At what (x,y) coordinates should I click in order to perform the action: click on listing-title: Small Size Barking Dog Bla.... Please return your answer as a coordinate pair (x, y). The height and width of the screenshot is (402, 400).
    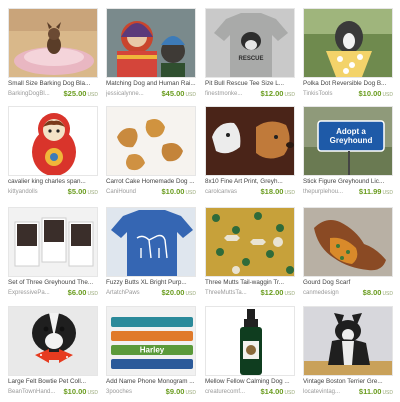
    Looking at the image, I should click on (53, 84).